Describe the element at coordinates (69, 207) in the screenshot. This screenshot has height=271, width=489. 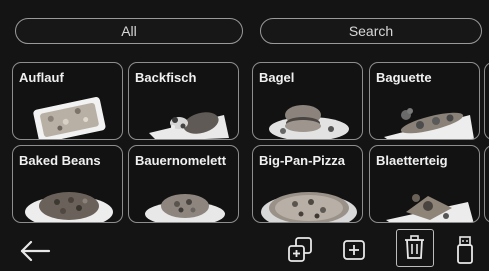
I see `baked-beans-photo` at that location.